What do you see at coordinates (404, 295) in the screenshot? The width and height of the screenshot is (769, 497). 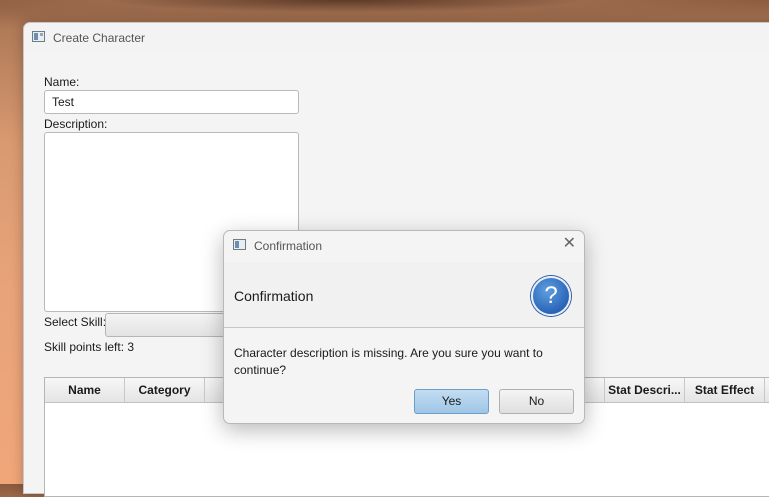 I see `dialog-header: Confirmation ?` at bounding box center [404, 295].